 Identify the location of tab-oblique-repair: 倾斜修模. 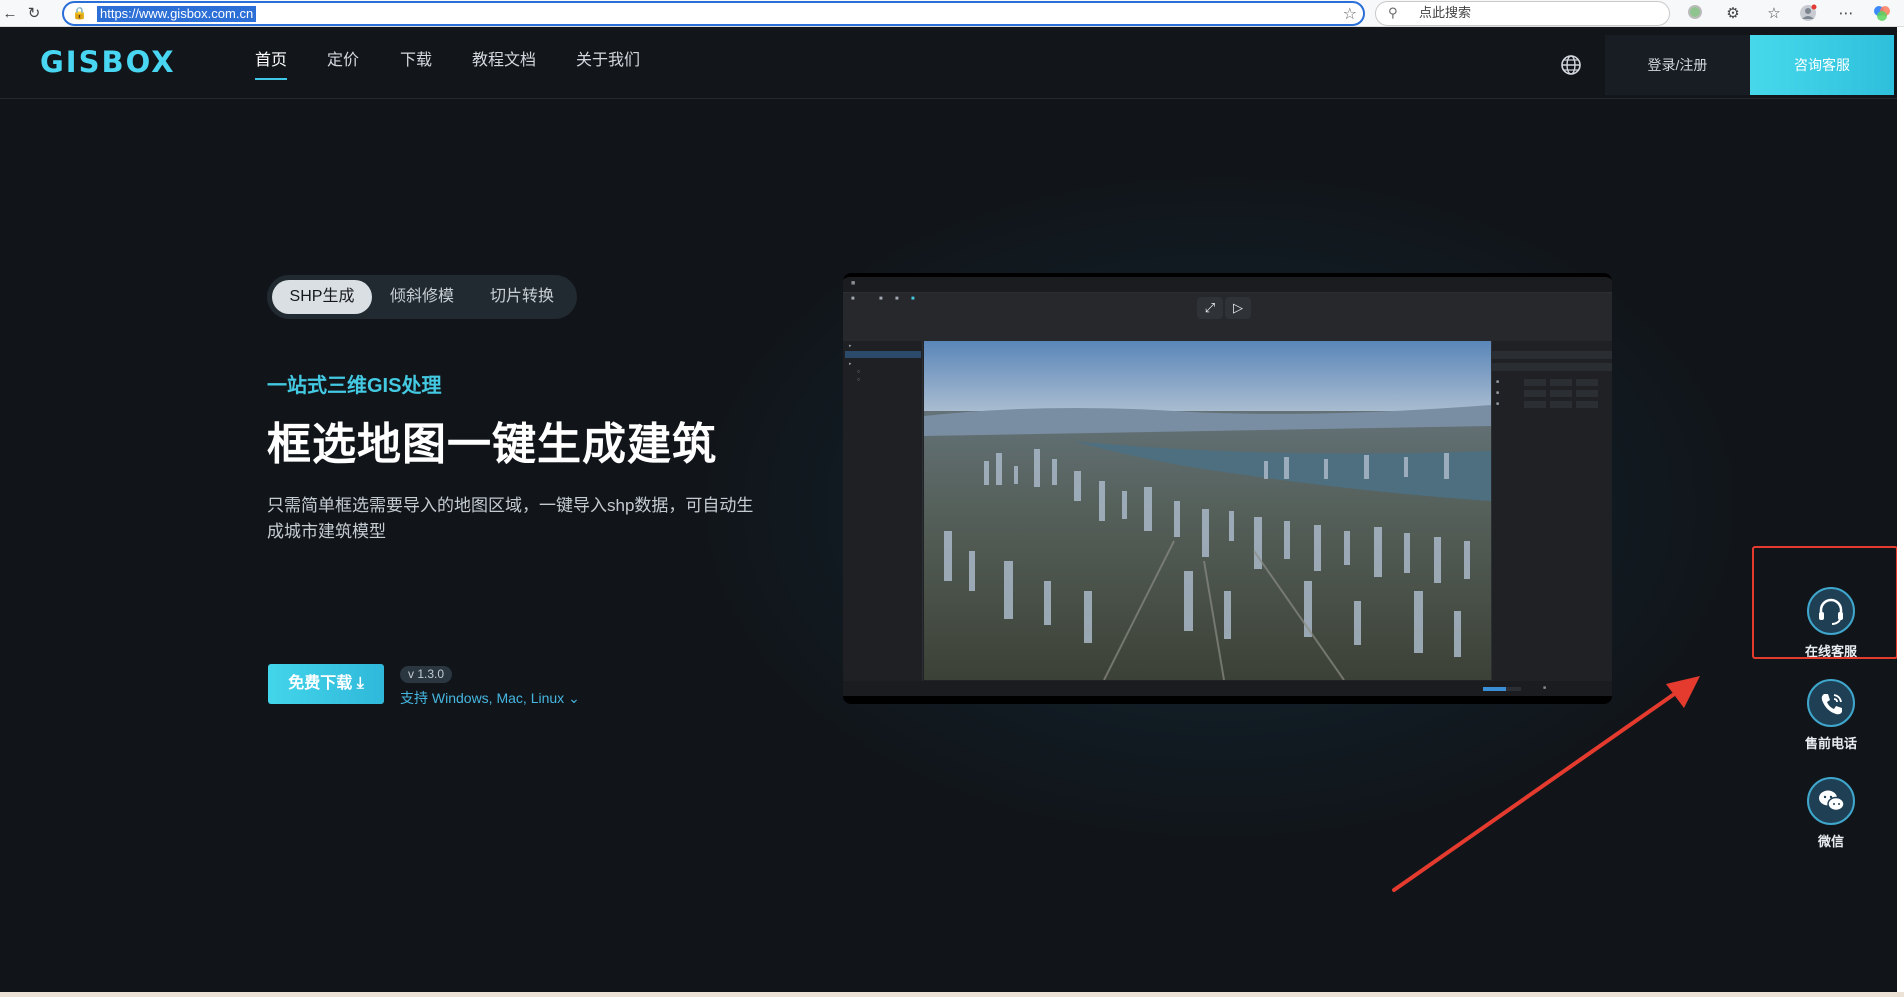
(422, 297).